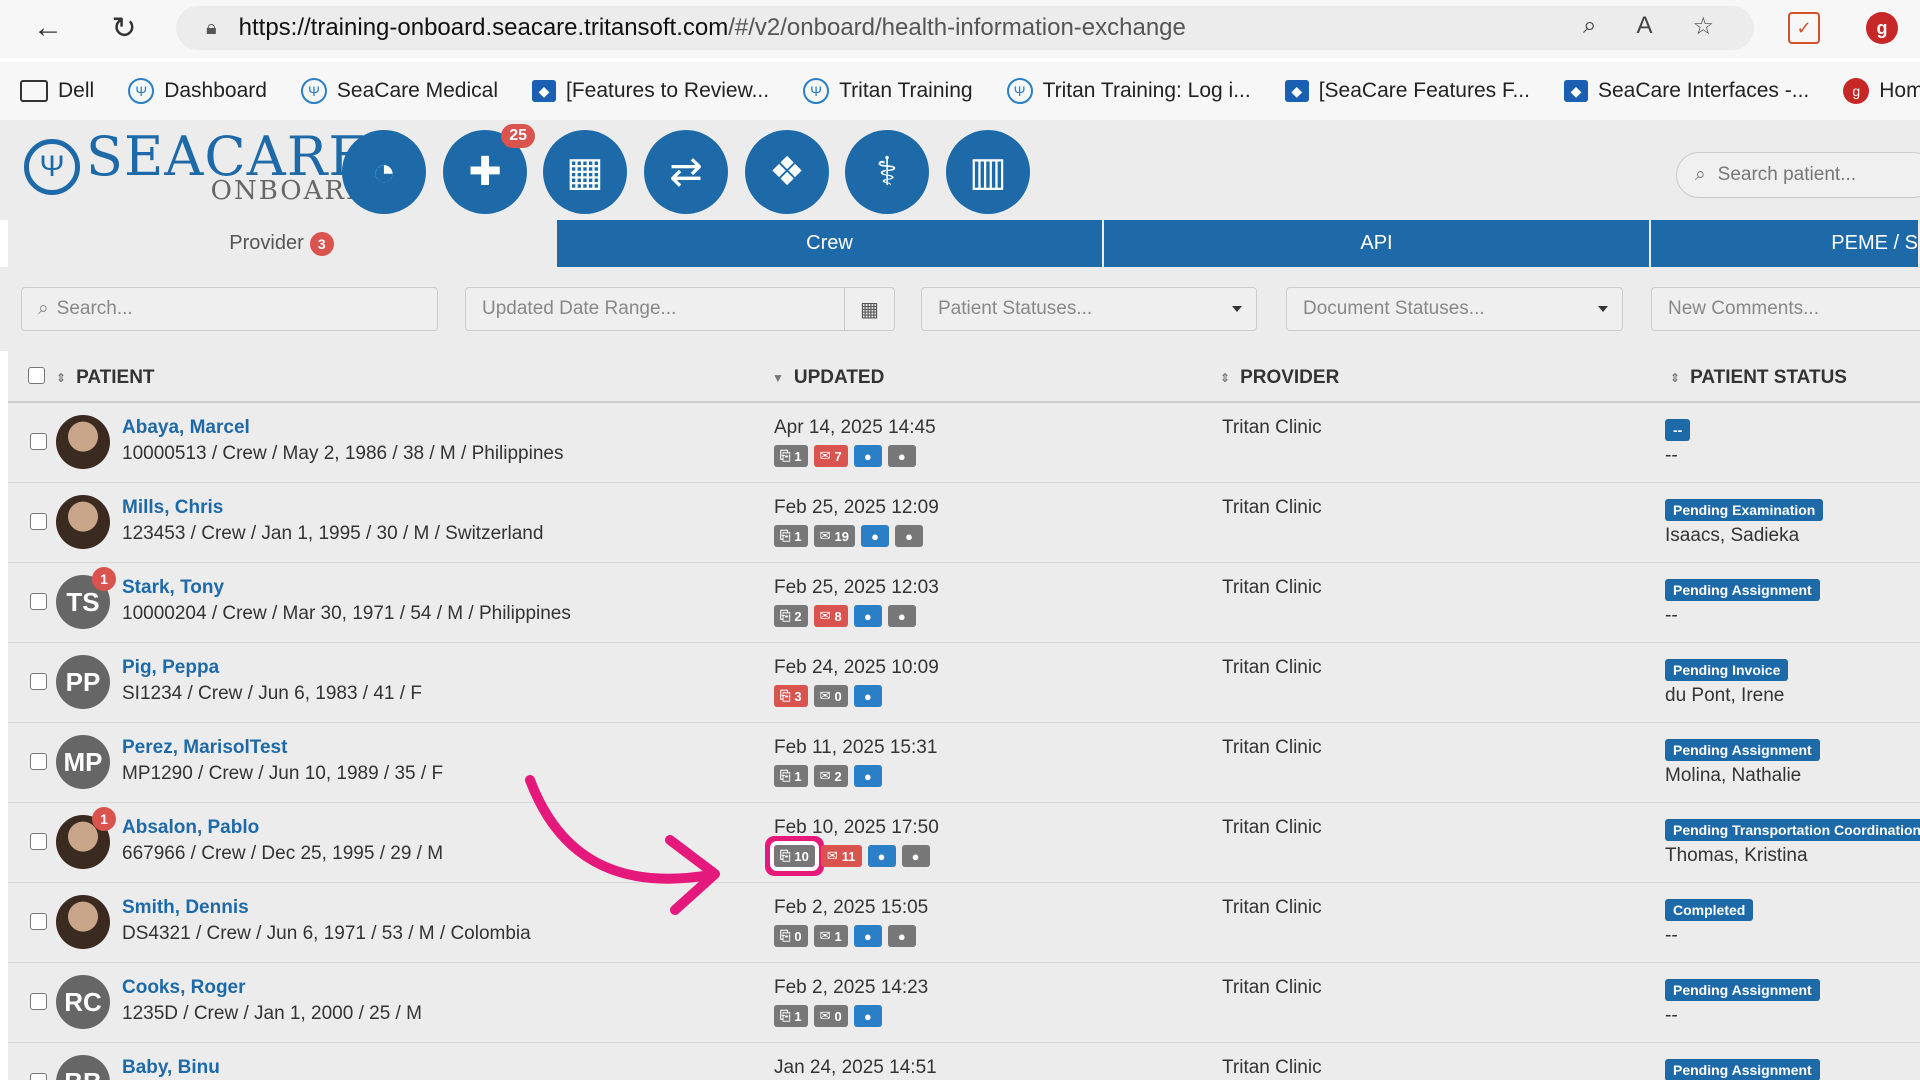 This screenshot has height=1080, width=1920. Describe the element at coordinates (988, 172) in the screenshot. I see `reports-button: ▥` at that location.